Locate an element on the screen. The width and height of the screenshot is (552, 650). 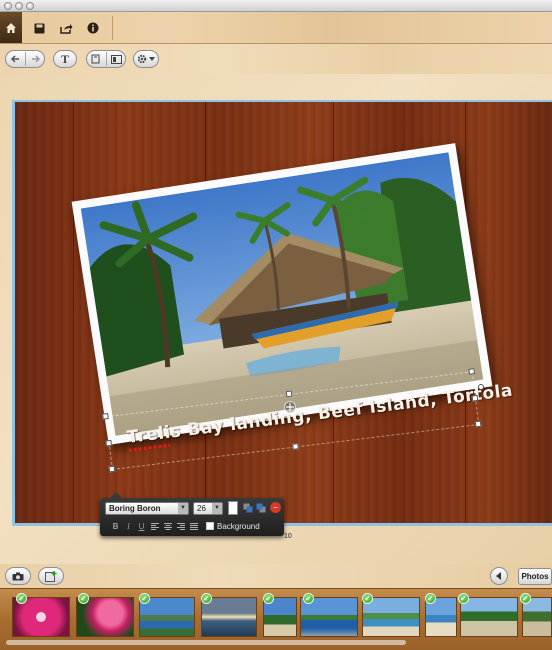
text-style-row: B I U Background is located at coordinates (184, 526).